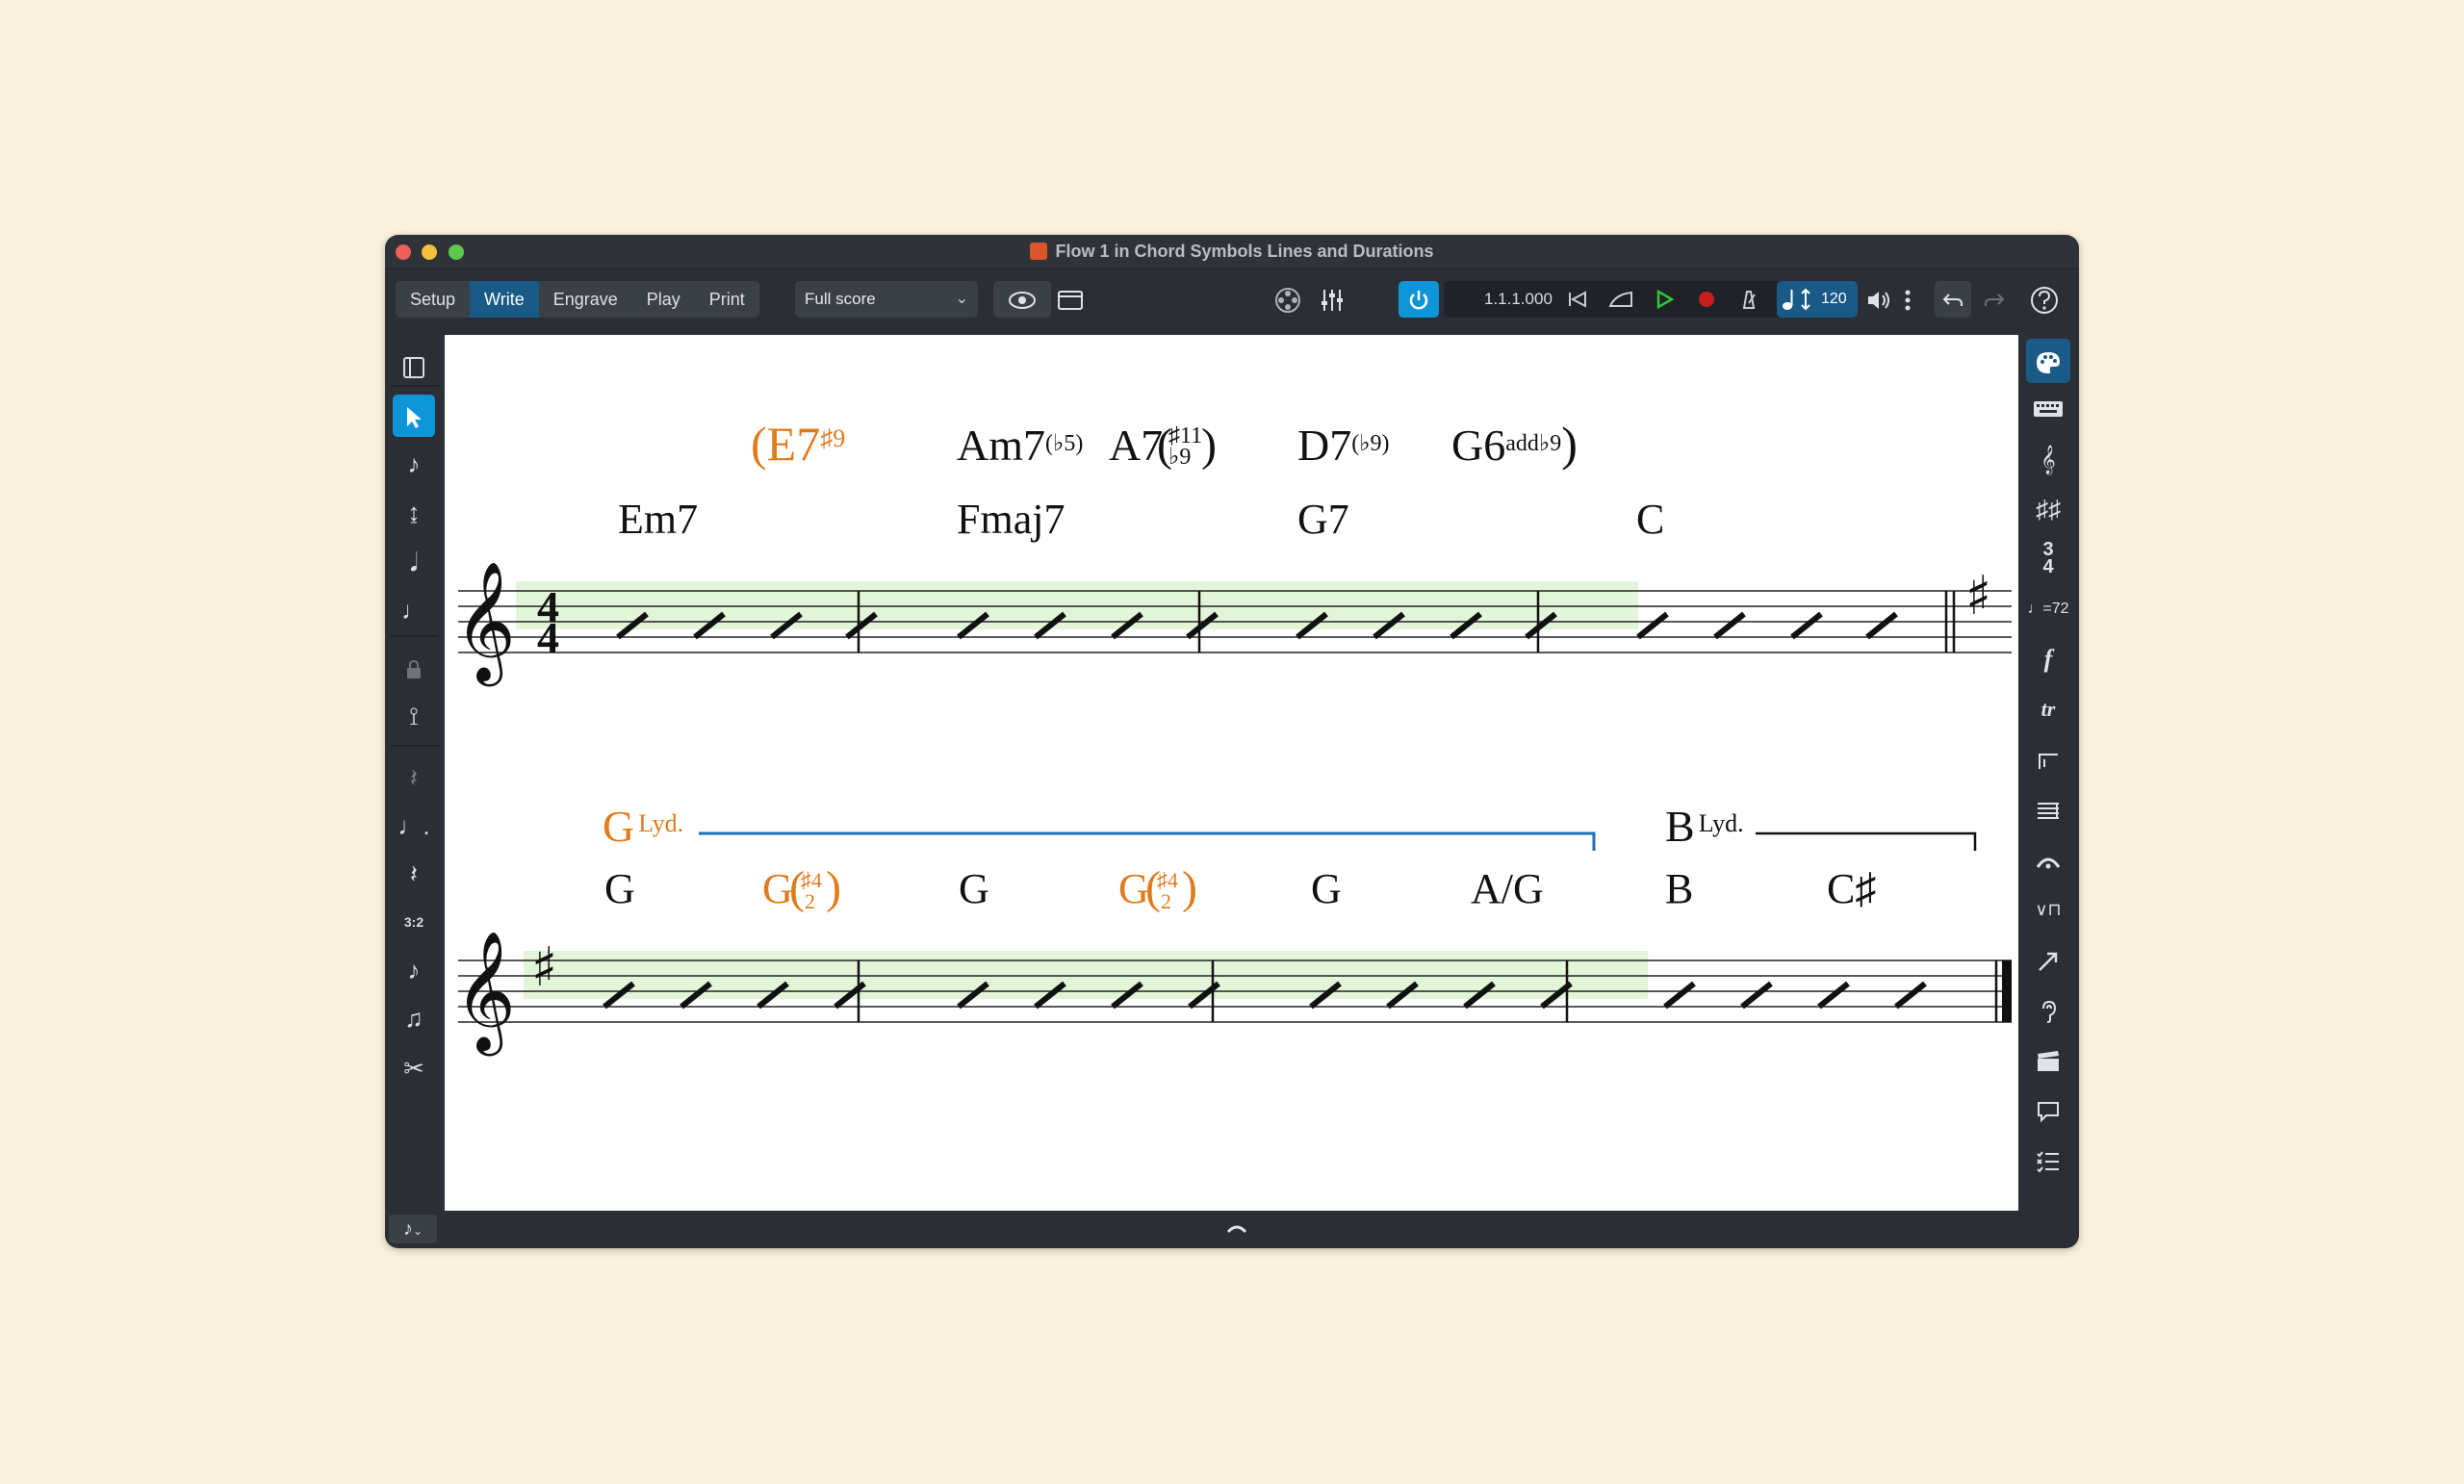 This screenshot has height=1484, width=2464. What do you see at coordinates (1994, 299) in the screenshot?
I see `redo-icon` at bounding box center [1994, 299].